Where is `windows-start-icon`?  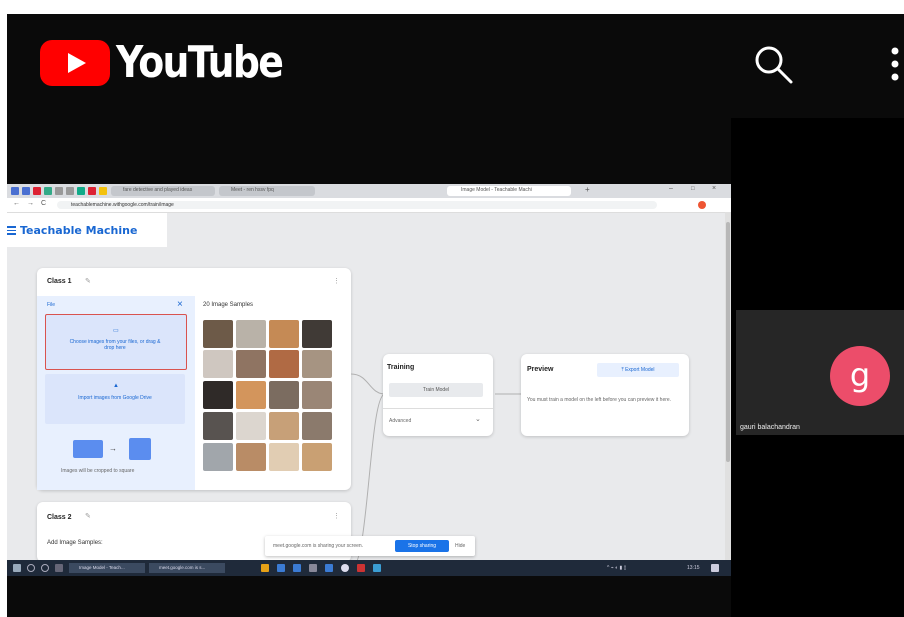
windows-start-icon is located at coordinates (17, 568).